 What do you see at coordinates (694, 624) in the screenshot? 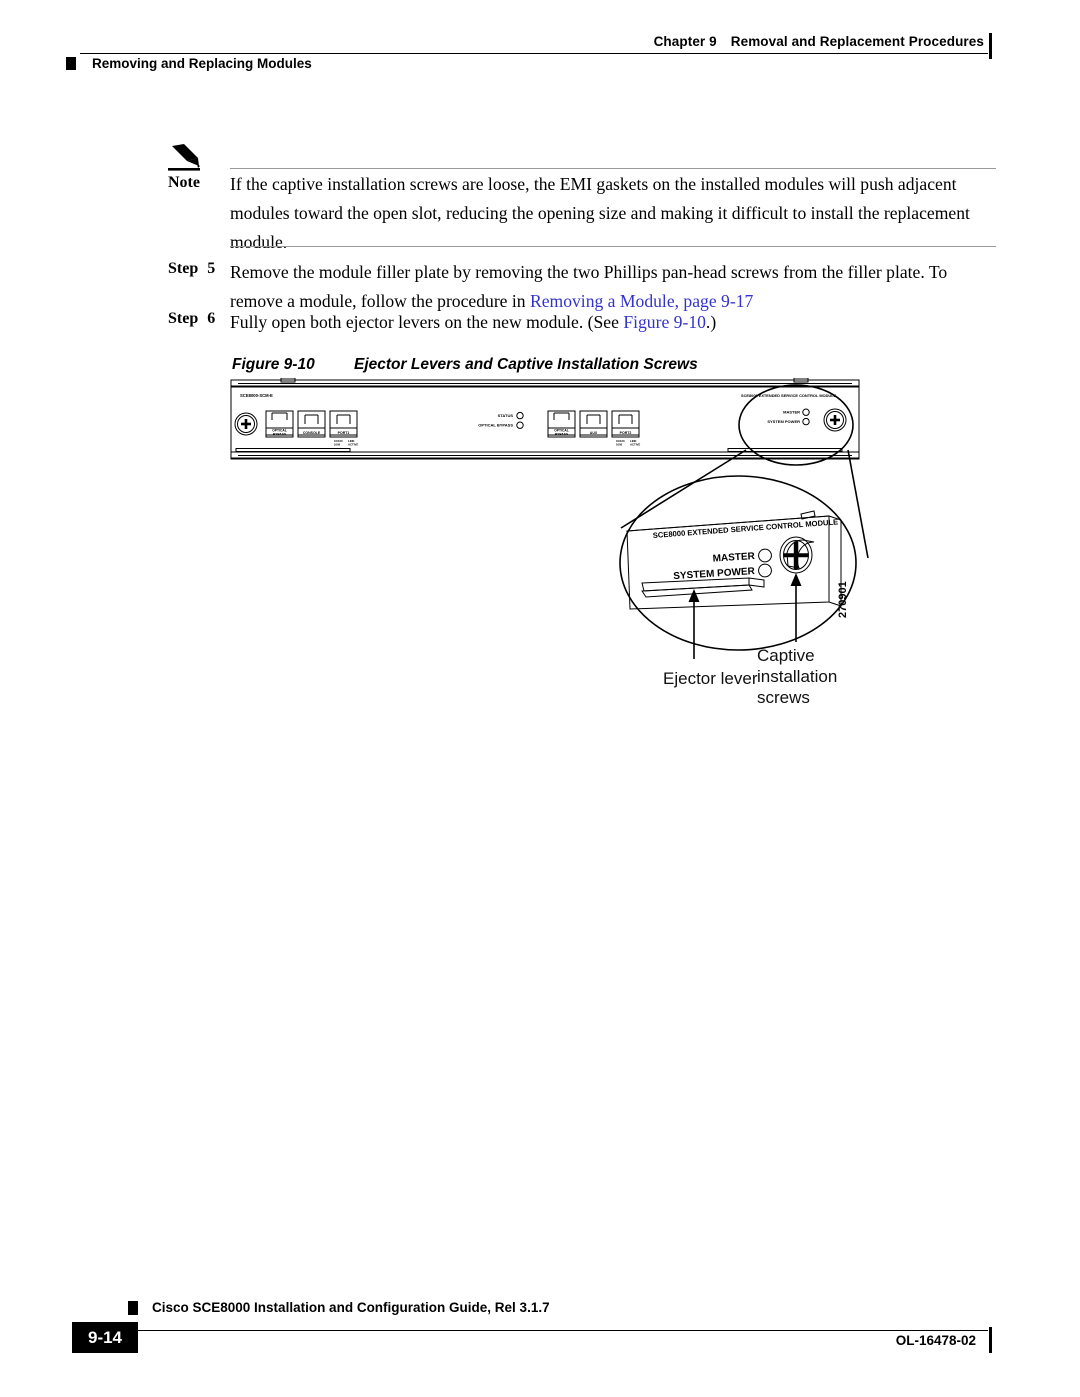
I see `callout-arrow-ejector` at bounding box center [694, 624].